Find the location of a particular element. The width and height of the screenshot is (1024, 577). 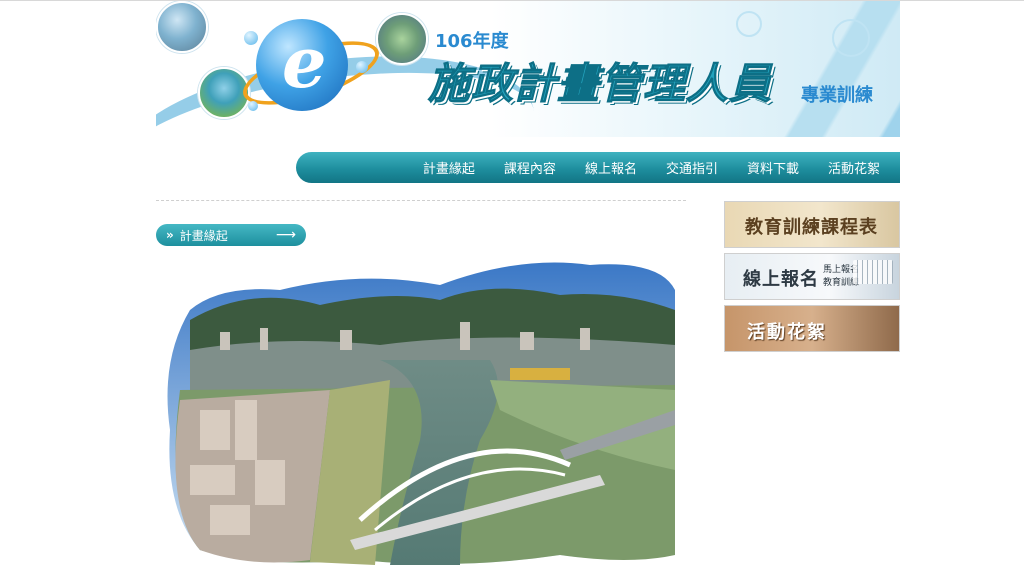

course-schedule-label: 教育訓練課程表 is located at coordinates (811, 227).